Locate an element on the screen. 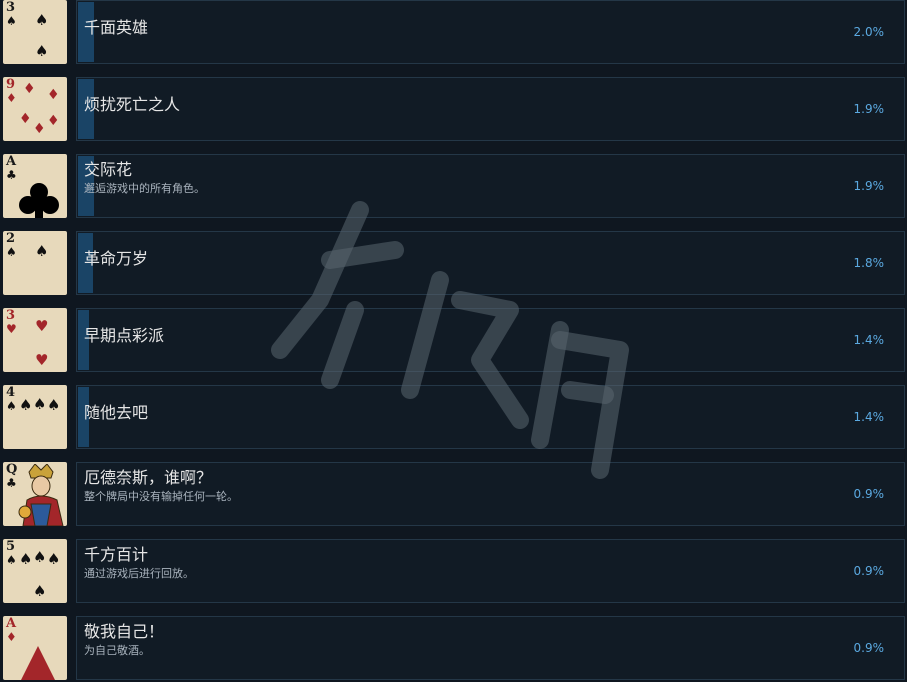 The image size is (907, 682). achievement-card-icon: 3 ♠ ♠ ♠ is located at coordinates (35, 32).